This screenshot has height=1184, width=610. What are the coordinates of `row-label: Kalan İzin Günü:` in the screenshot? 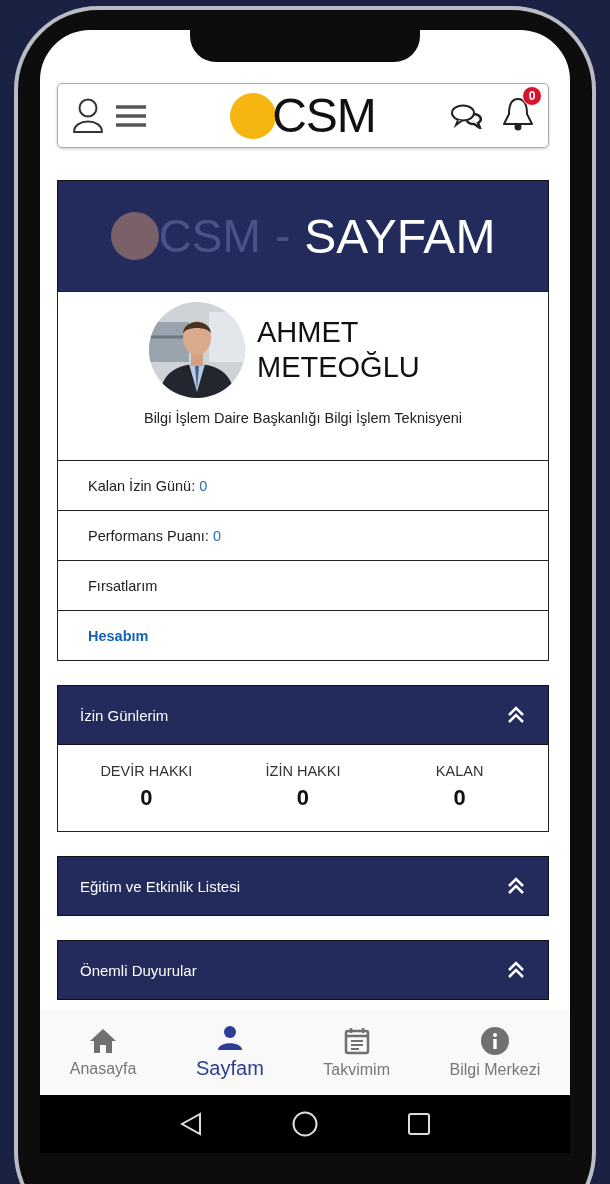 It's located at (142, 485).